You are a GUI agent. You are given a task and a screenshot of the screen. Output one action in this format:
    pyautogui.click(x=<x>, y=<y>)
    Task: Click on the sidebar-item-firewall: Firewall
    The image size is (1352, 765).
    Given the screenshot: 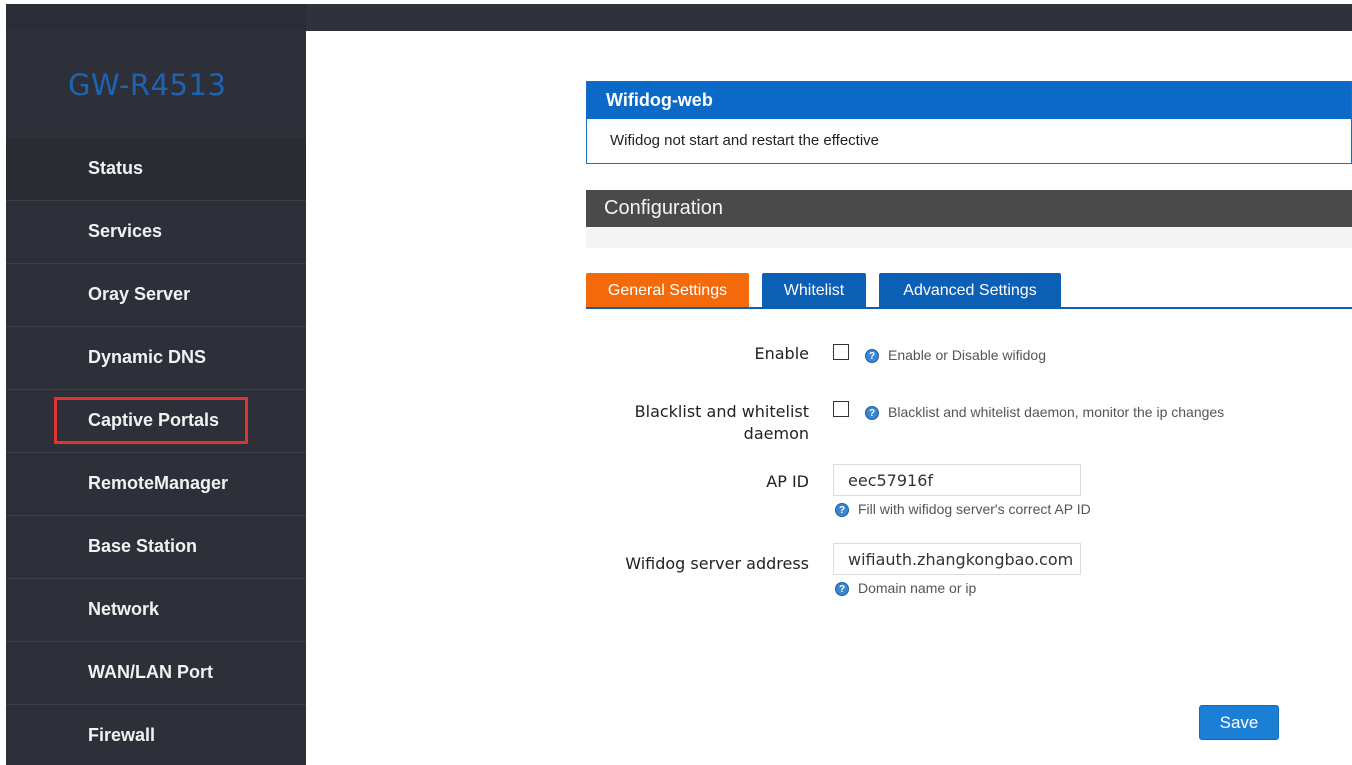 What is the action you would take?
    pyautogui.click(x=156, y=735)
    